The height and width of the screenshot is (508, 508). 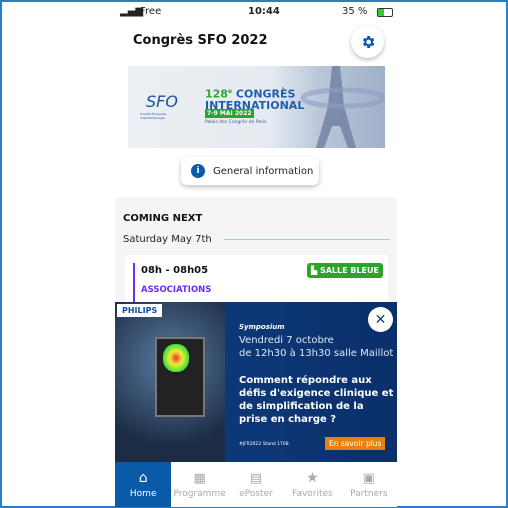 I want to click on nav-home: ⌂ Home, so click(x=143, y=484).